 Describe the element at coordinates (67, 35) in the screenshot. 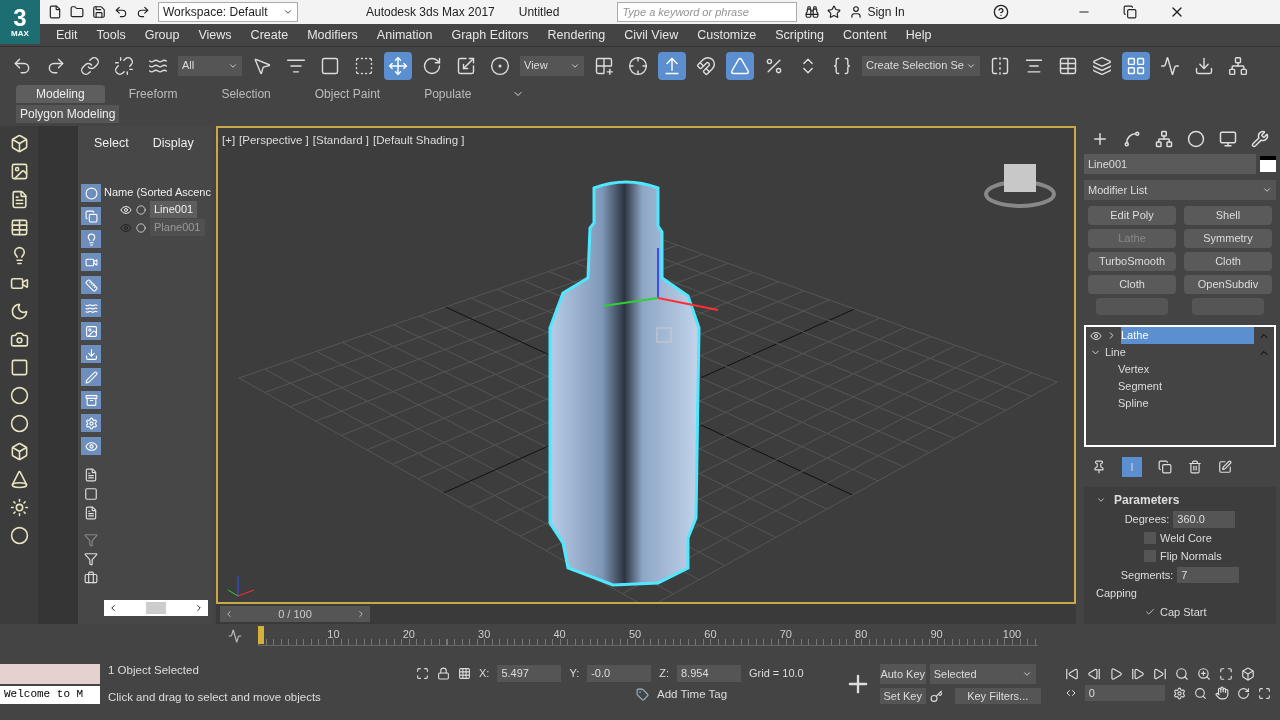

I see `menu-item: Edit` at that location.